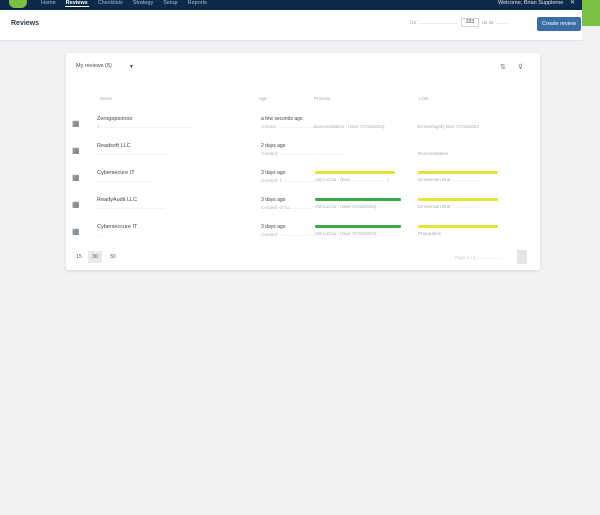  What do you see at coordinates (18, 4) in the screenshot?
I see `app-logo` at bounding box center [18, 4].